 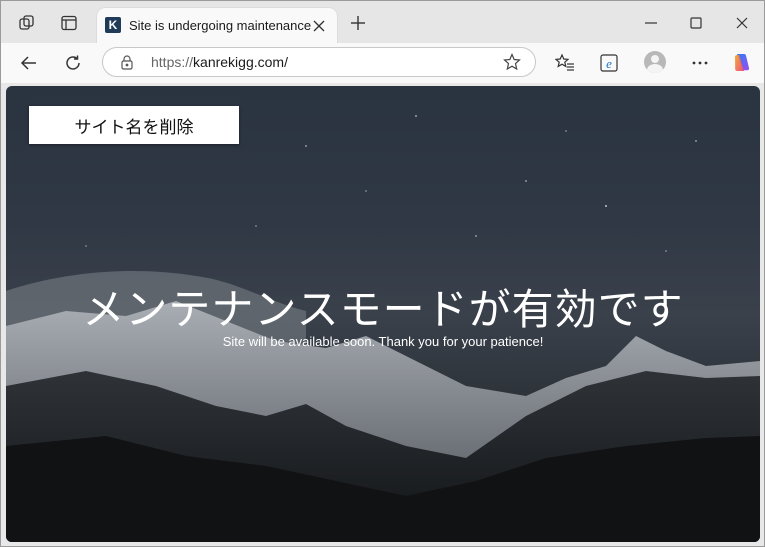 I want to click on favorite-star-icon, so click(x=512, y=62).